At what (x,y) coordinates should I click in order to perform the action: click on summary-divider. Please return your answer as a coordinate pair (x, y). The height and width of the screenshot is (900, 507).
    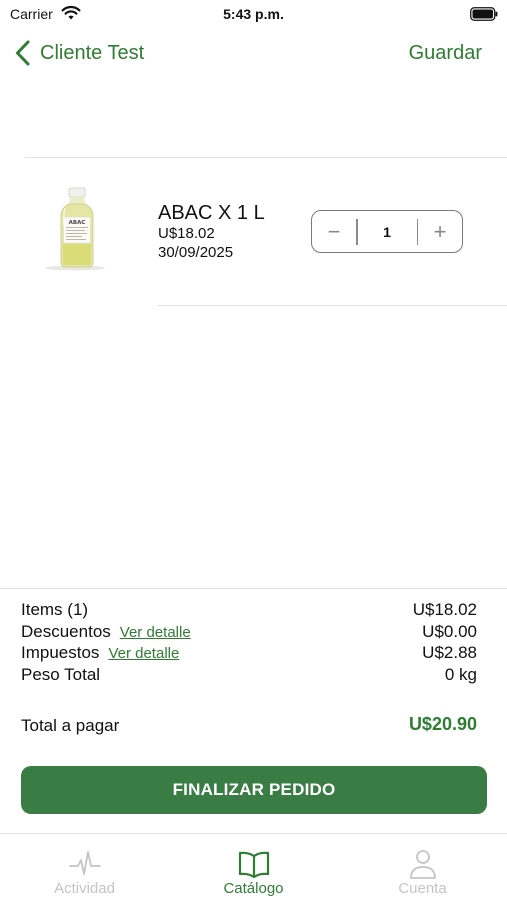
    Looking at the image, I should click on (253, 588).